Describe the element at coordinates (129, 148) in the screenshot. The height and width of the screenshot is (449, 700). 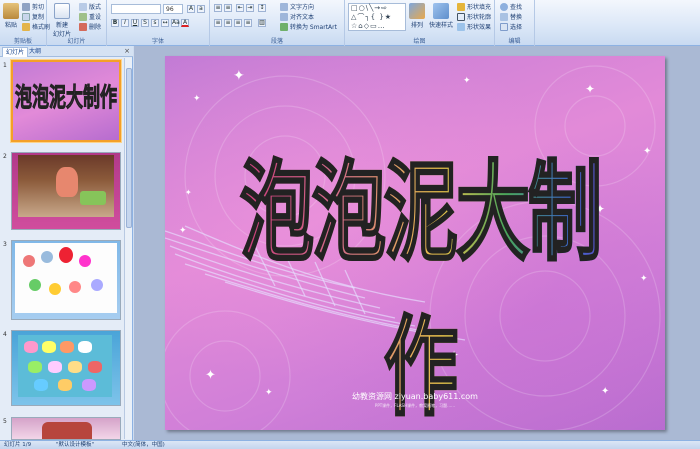
I see `scrollbar-thumb` at that location.